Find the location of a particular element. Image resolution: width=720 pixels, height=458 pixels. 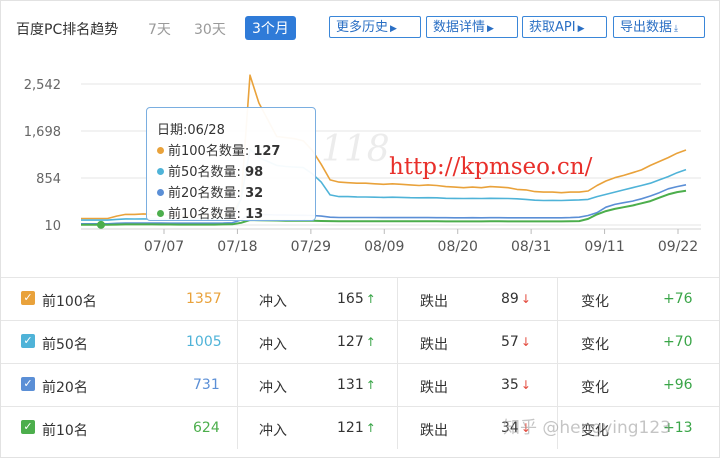

download-icon: ⤓ is located at coordinates (676, 29).